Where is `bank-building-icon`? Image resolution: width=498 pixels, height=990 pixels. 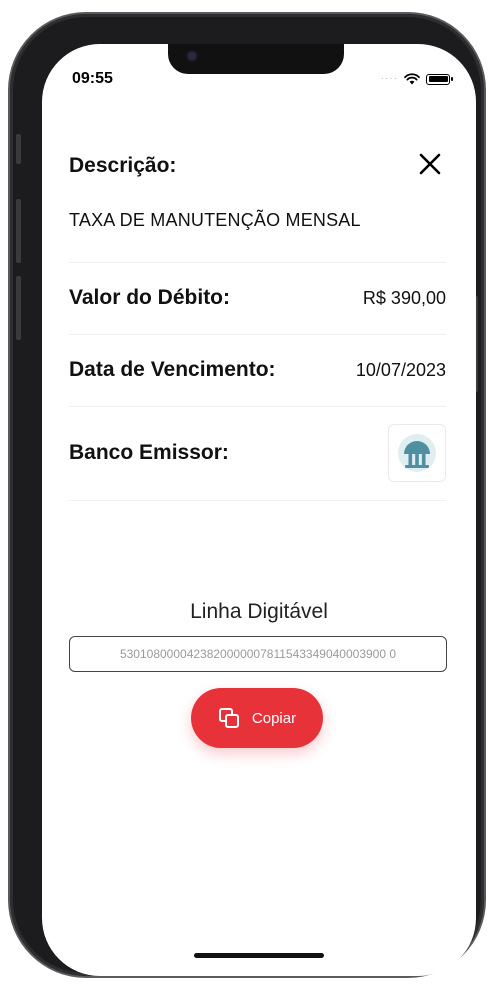 bank-building-icon is located at coordinates (417, 453).